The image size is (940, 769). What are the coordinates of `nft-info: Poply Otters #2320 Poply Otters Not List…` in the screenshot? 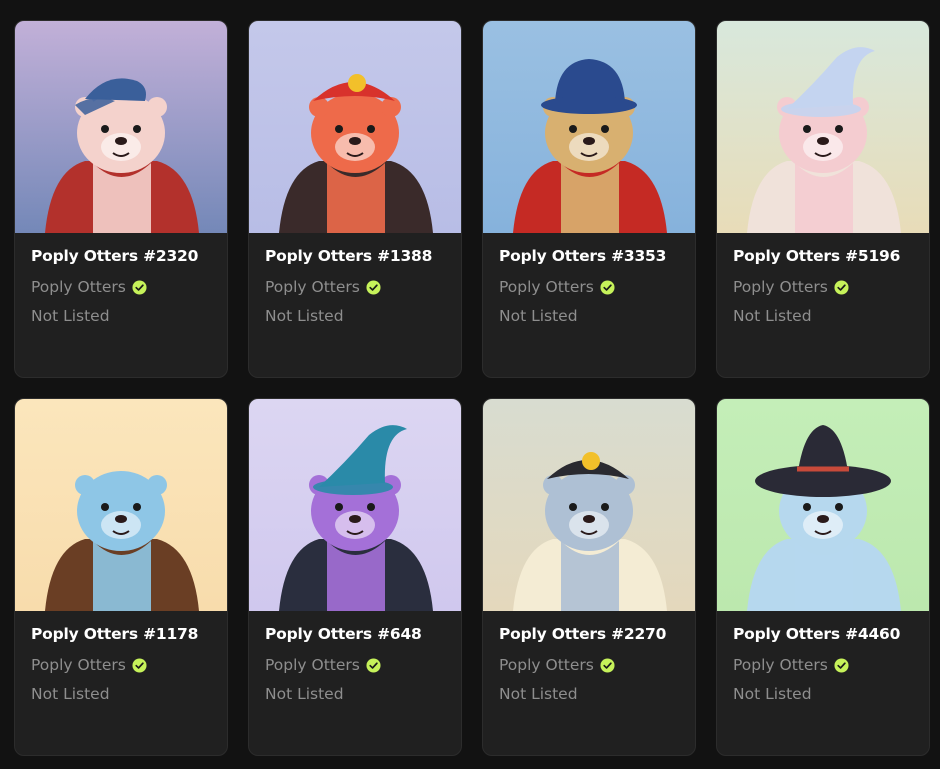 It's located at (124, 286).